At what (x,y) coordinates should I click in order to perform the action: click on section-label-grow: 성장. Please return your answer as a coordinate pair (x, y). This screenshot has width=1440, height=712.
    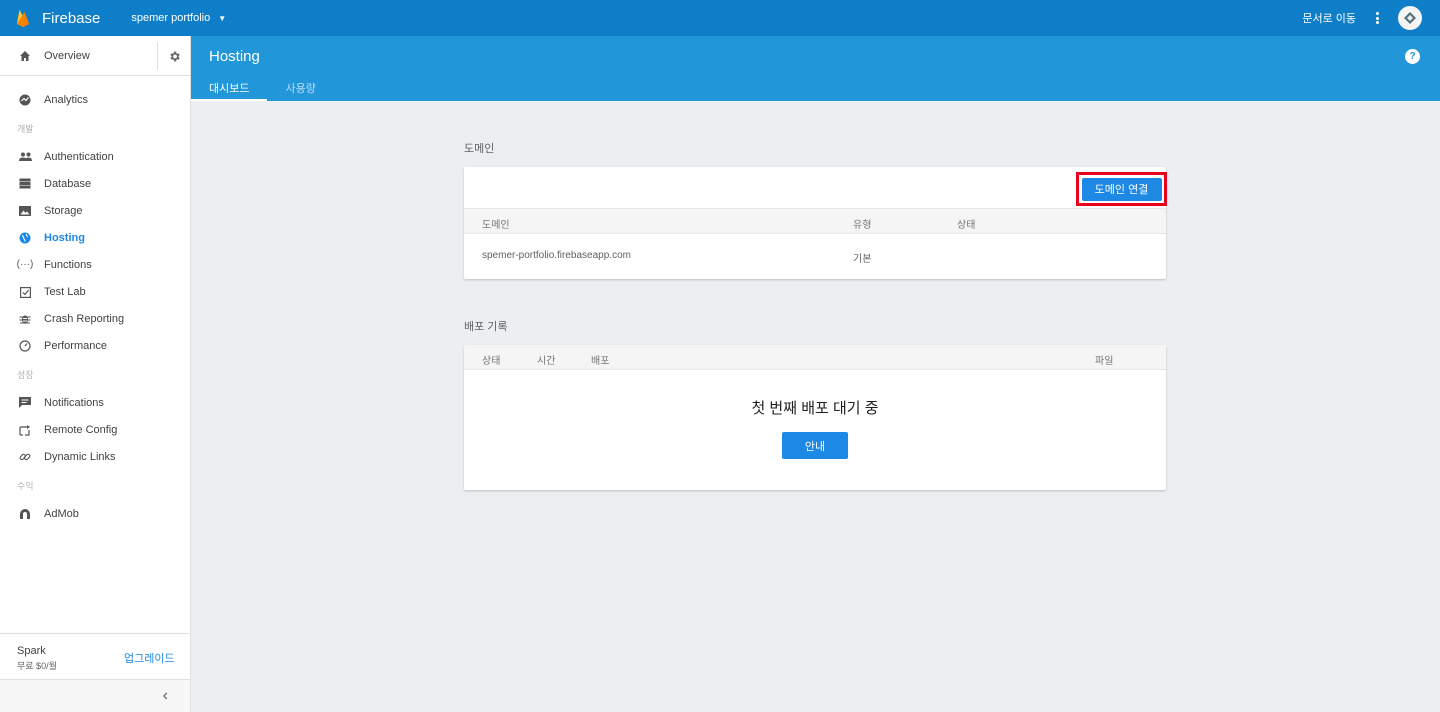
    Looking at the image, I should click on (25, 374).